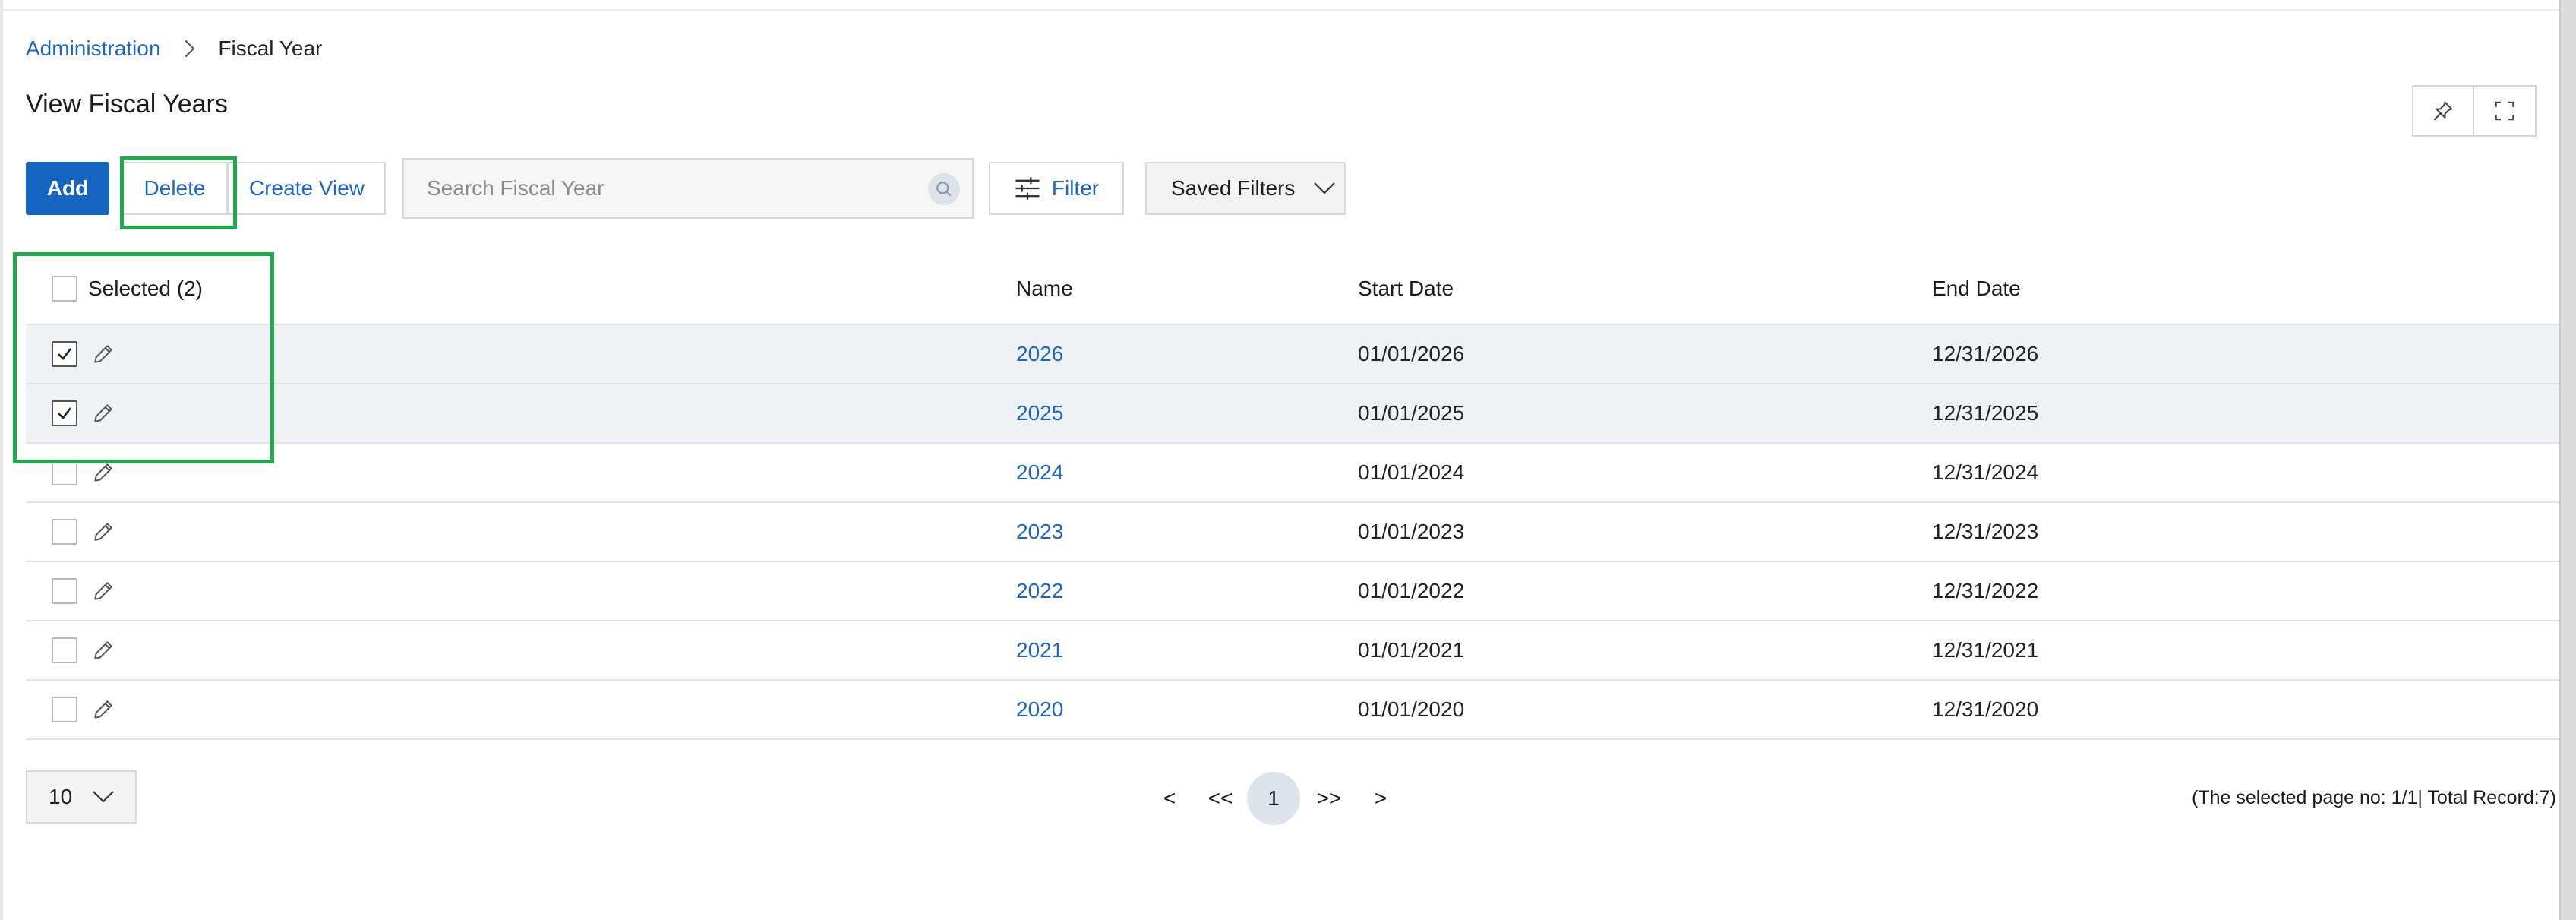  I want to click on select-all-cell, so click(64, 289).